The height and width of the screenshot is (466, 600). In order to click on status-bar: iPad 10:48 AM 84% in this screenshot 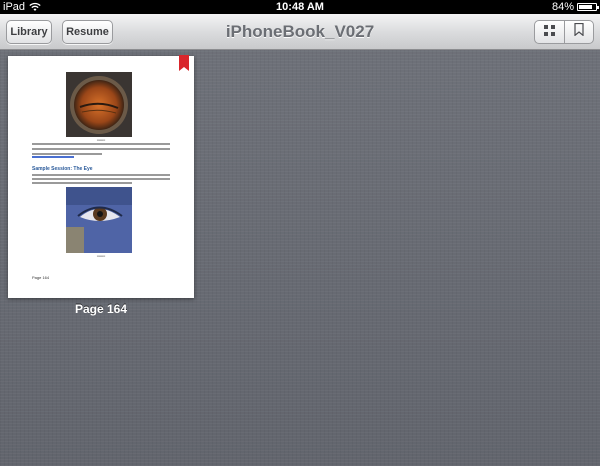, I will do `click(300, 7)`.